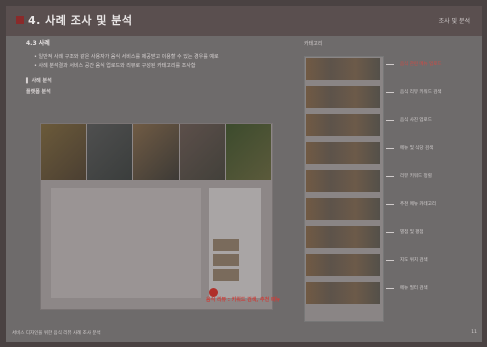 This screenshot has width=487, height=347. What do you see at coordinates (416, 120) in the screenshot?
I see `category-label: 음식 사진 업로드` at bounding box center [416, 120].